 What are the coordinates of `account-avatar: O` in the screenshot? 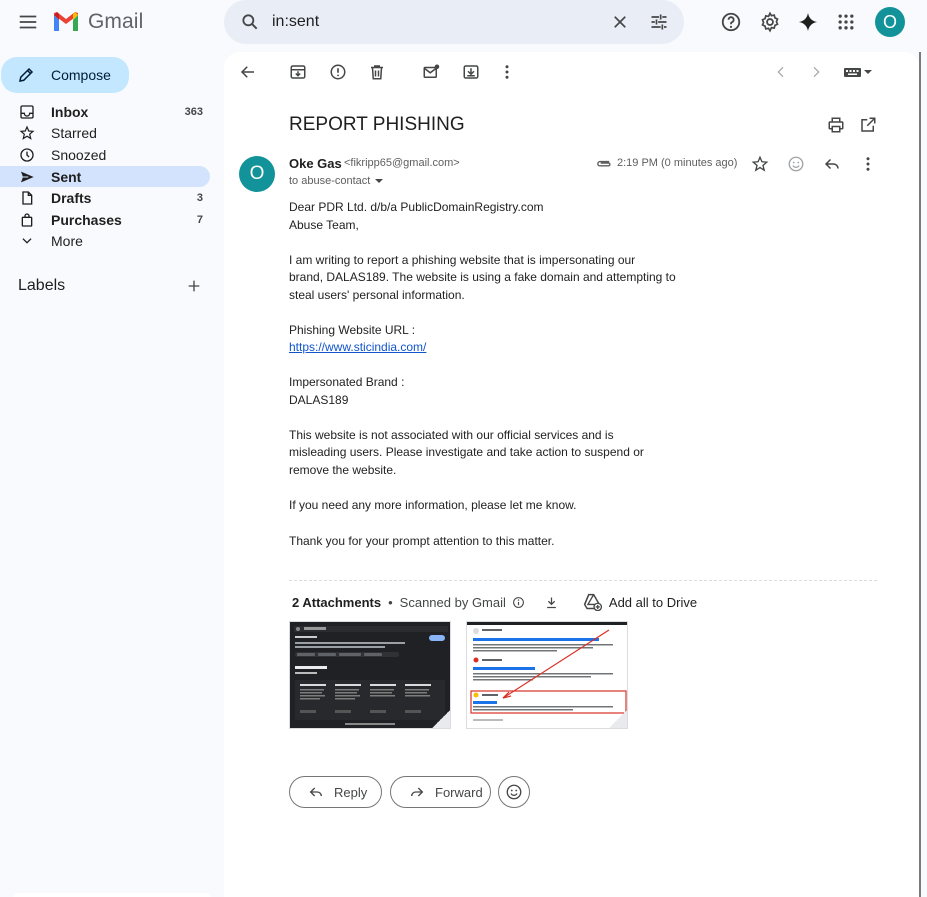 It's located at (890, 22).